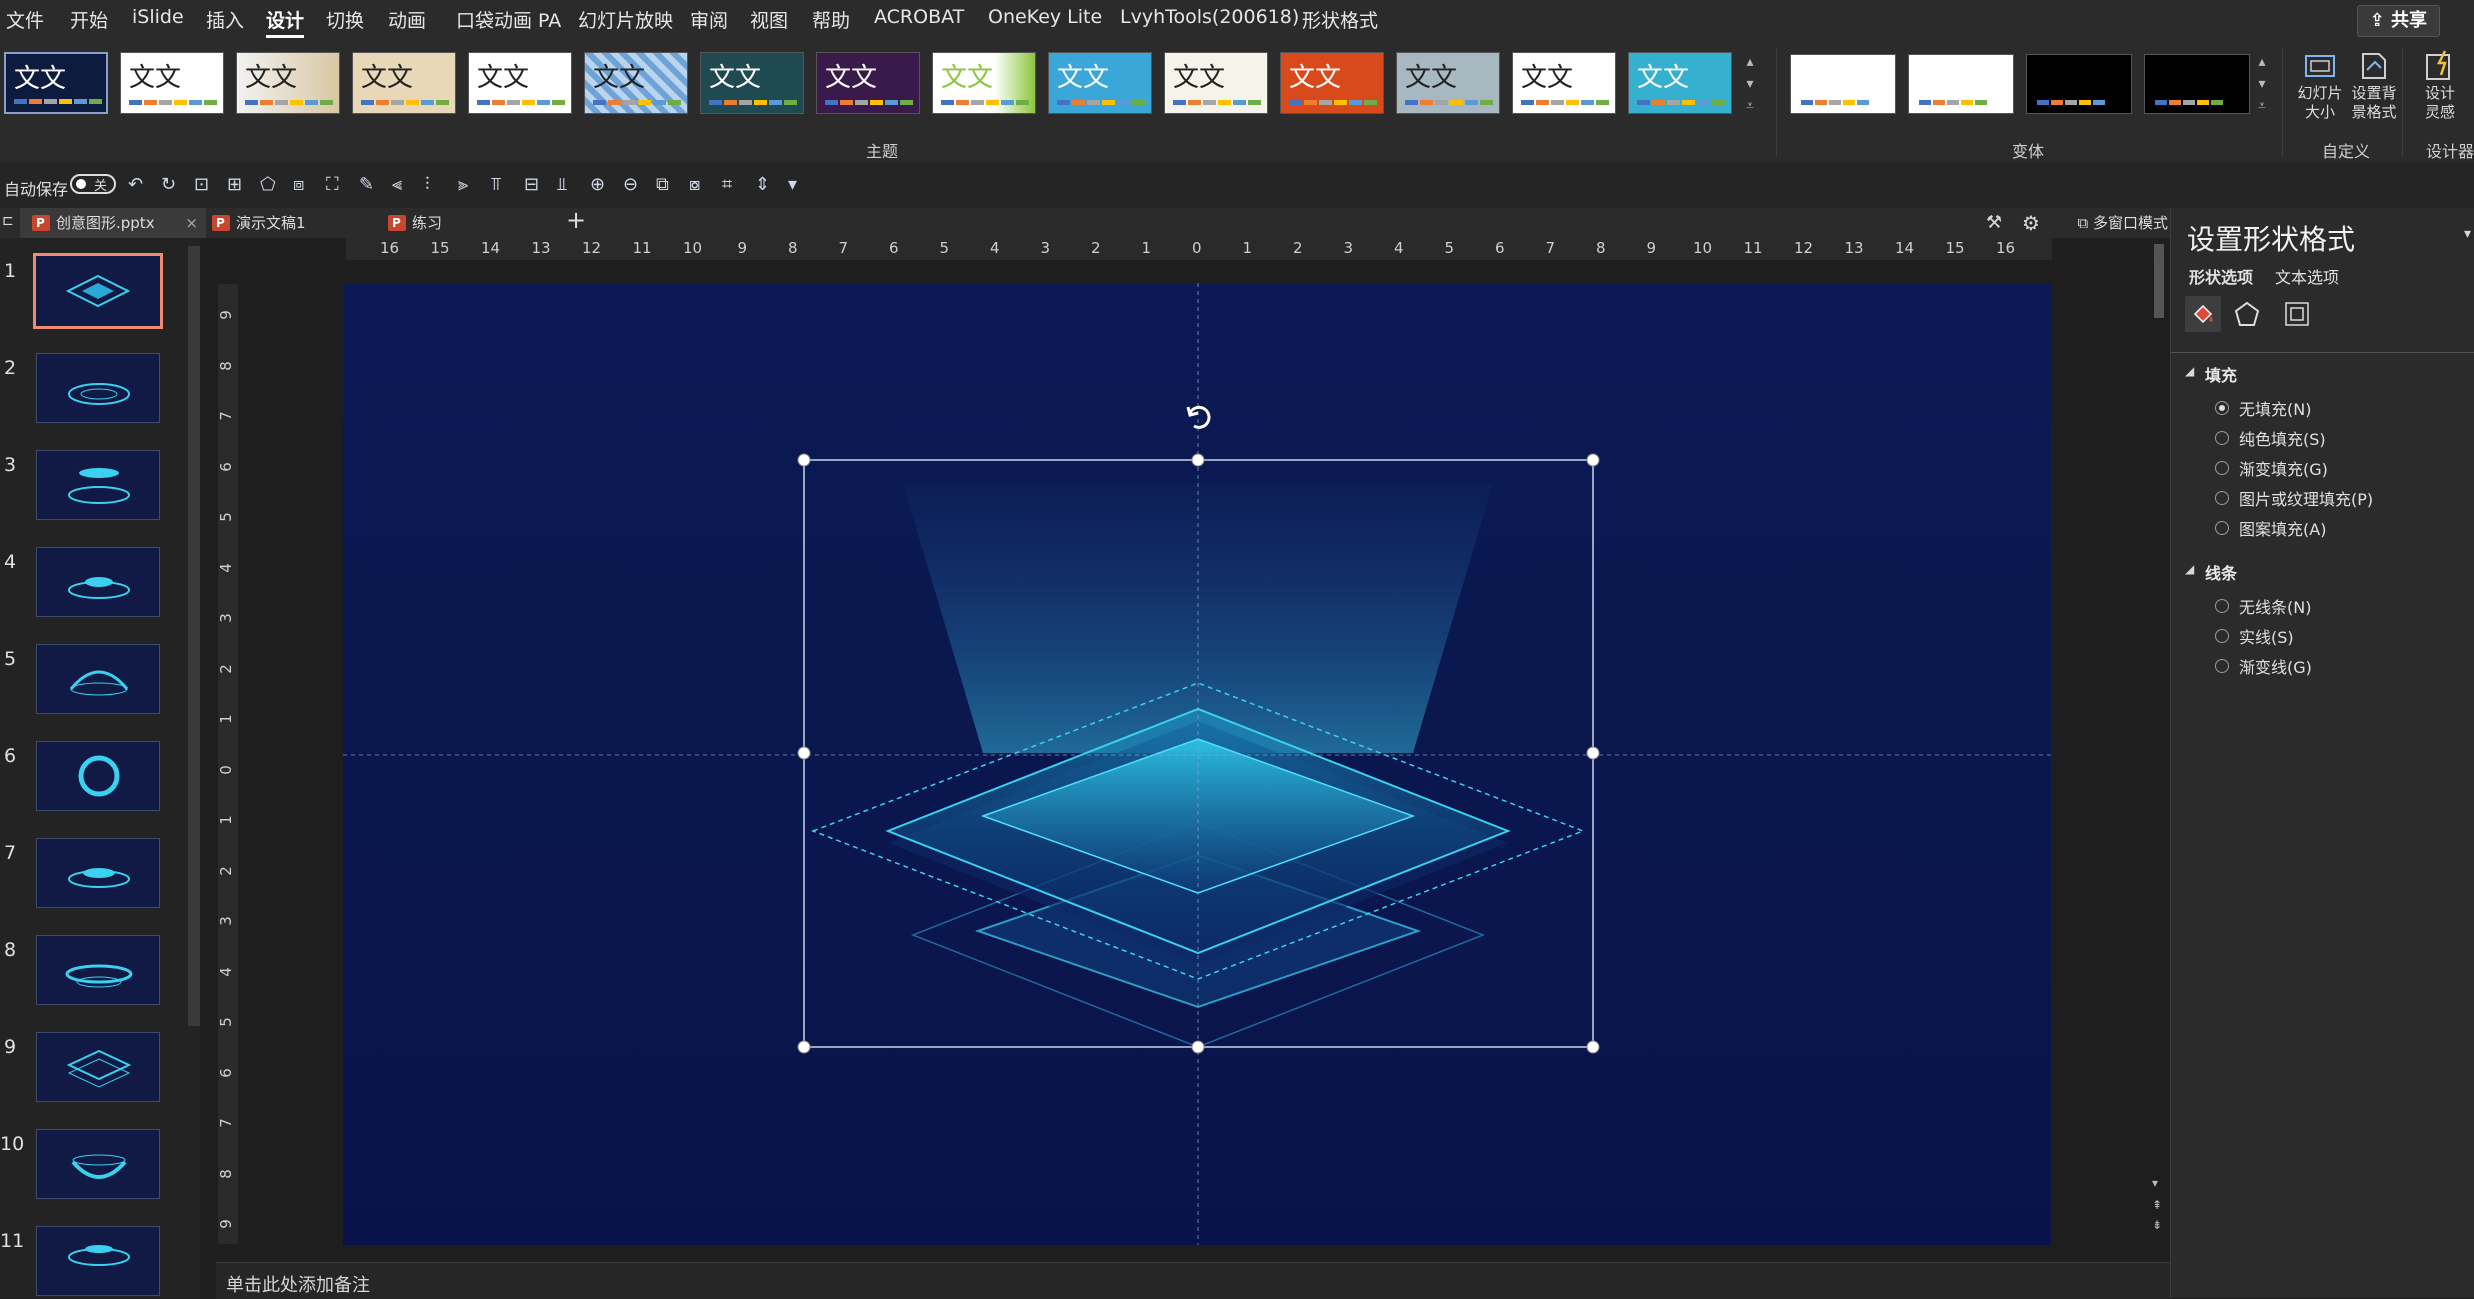  I want to click on menu-design: 设计, so click(285, 22).